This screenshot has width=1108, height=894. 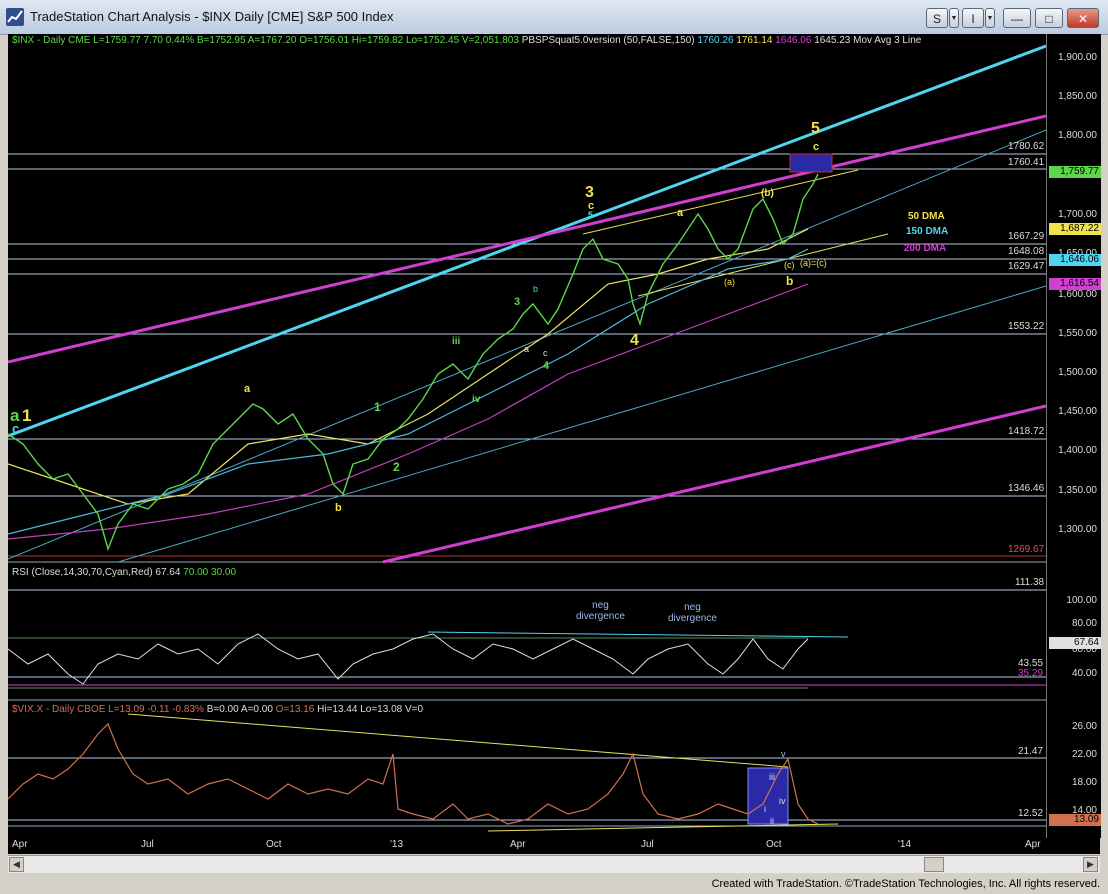 What do you see at coordinates (925, 248) in the screenshot?
I see `dma200-label: 200 DMA` at bounding box center [925, 248].